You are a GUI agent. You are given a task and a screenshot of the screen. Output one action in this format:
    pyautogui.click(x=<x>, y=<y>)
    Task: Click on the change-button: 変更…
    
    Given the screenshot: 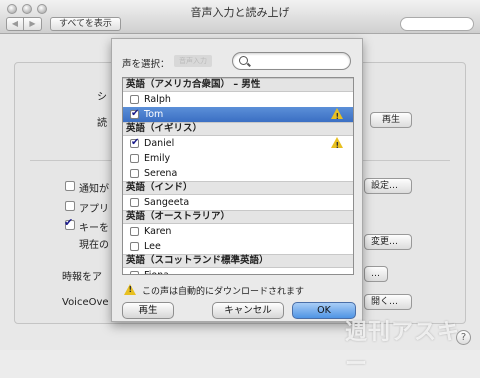 What is the action you would take?
    pyautogui.click(x=388, y=242)
    